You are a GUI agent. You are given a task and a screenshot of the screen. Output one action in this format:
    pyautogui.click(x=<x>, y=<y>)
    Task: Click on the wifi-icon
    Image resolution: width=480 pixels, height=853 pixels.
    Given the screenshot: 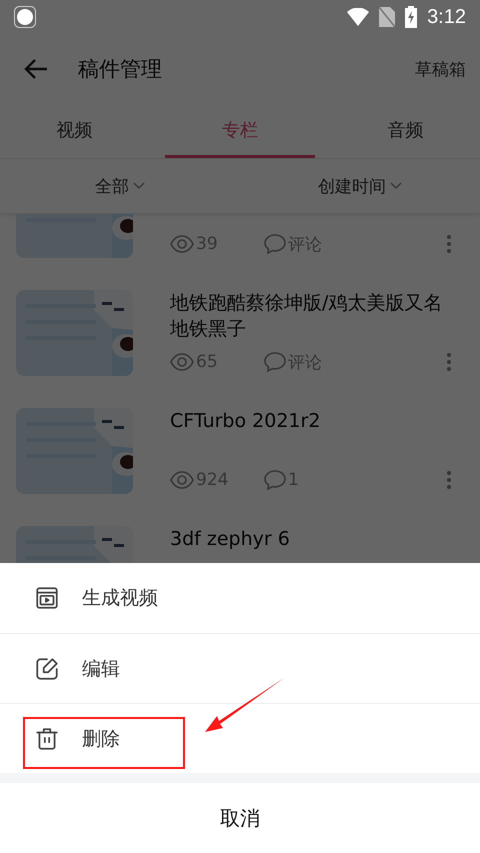 What is the action you would take?
    pyautogui.click(x=358, y=17)
    